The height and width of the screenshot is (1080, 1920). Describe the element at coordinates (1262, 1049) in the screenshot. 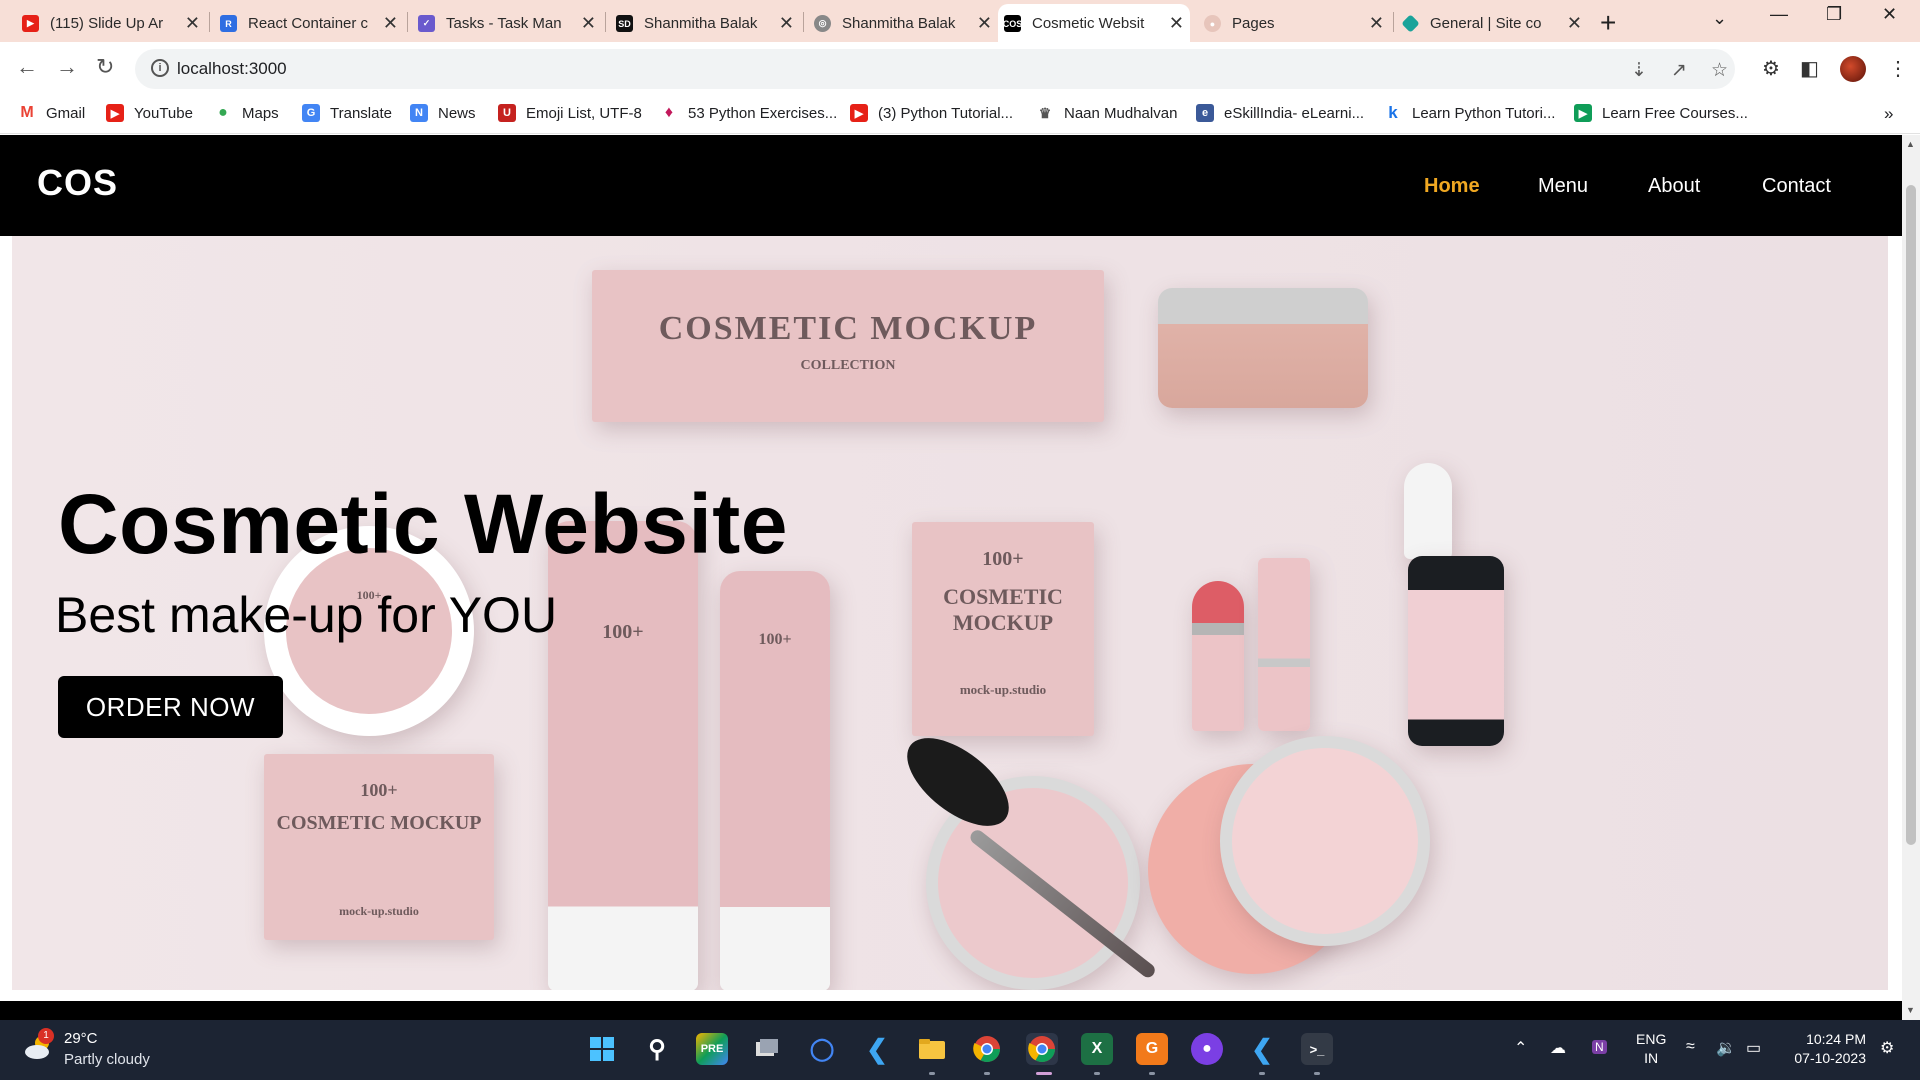

I see `vscode-2-icon: ❮` at that location.